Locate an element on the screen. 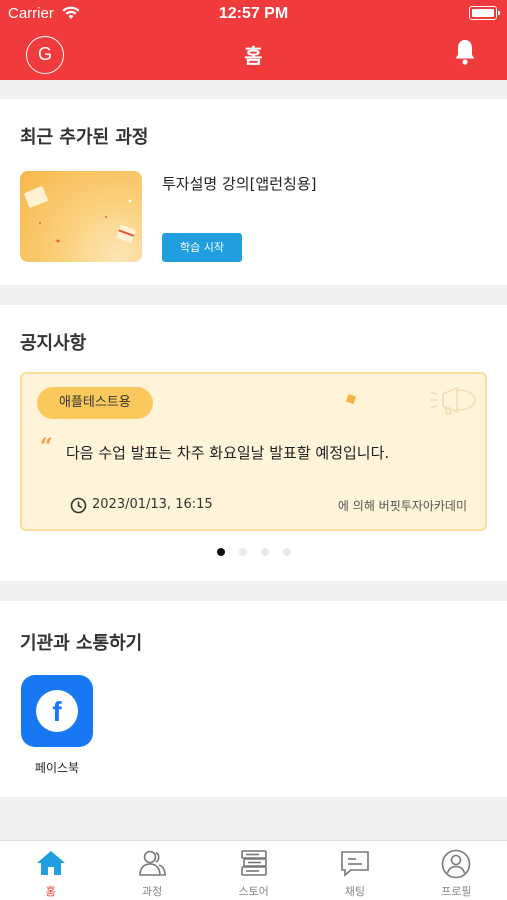 The image size is (507, 900). tab-chat: 채팅 is located at coordinates (354, 870).